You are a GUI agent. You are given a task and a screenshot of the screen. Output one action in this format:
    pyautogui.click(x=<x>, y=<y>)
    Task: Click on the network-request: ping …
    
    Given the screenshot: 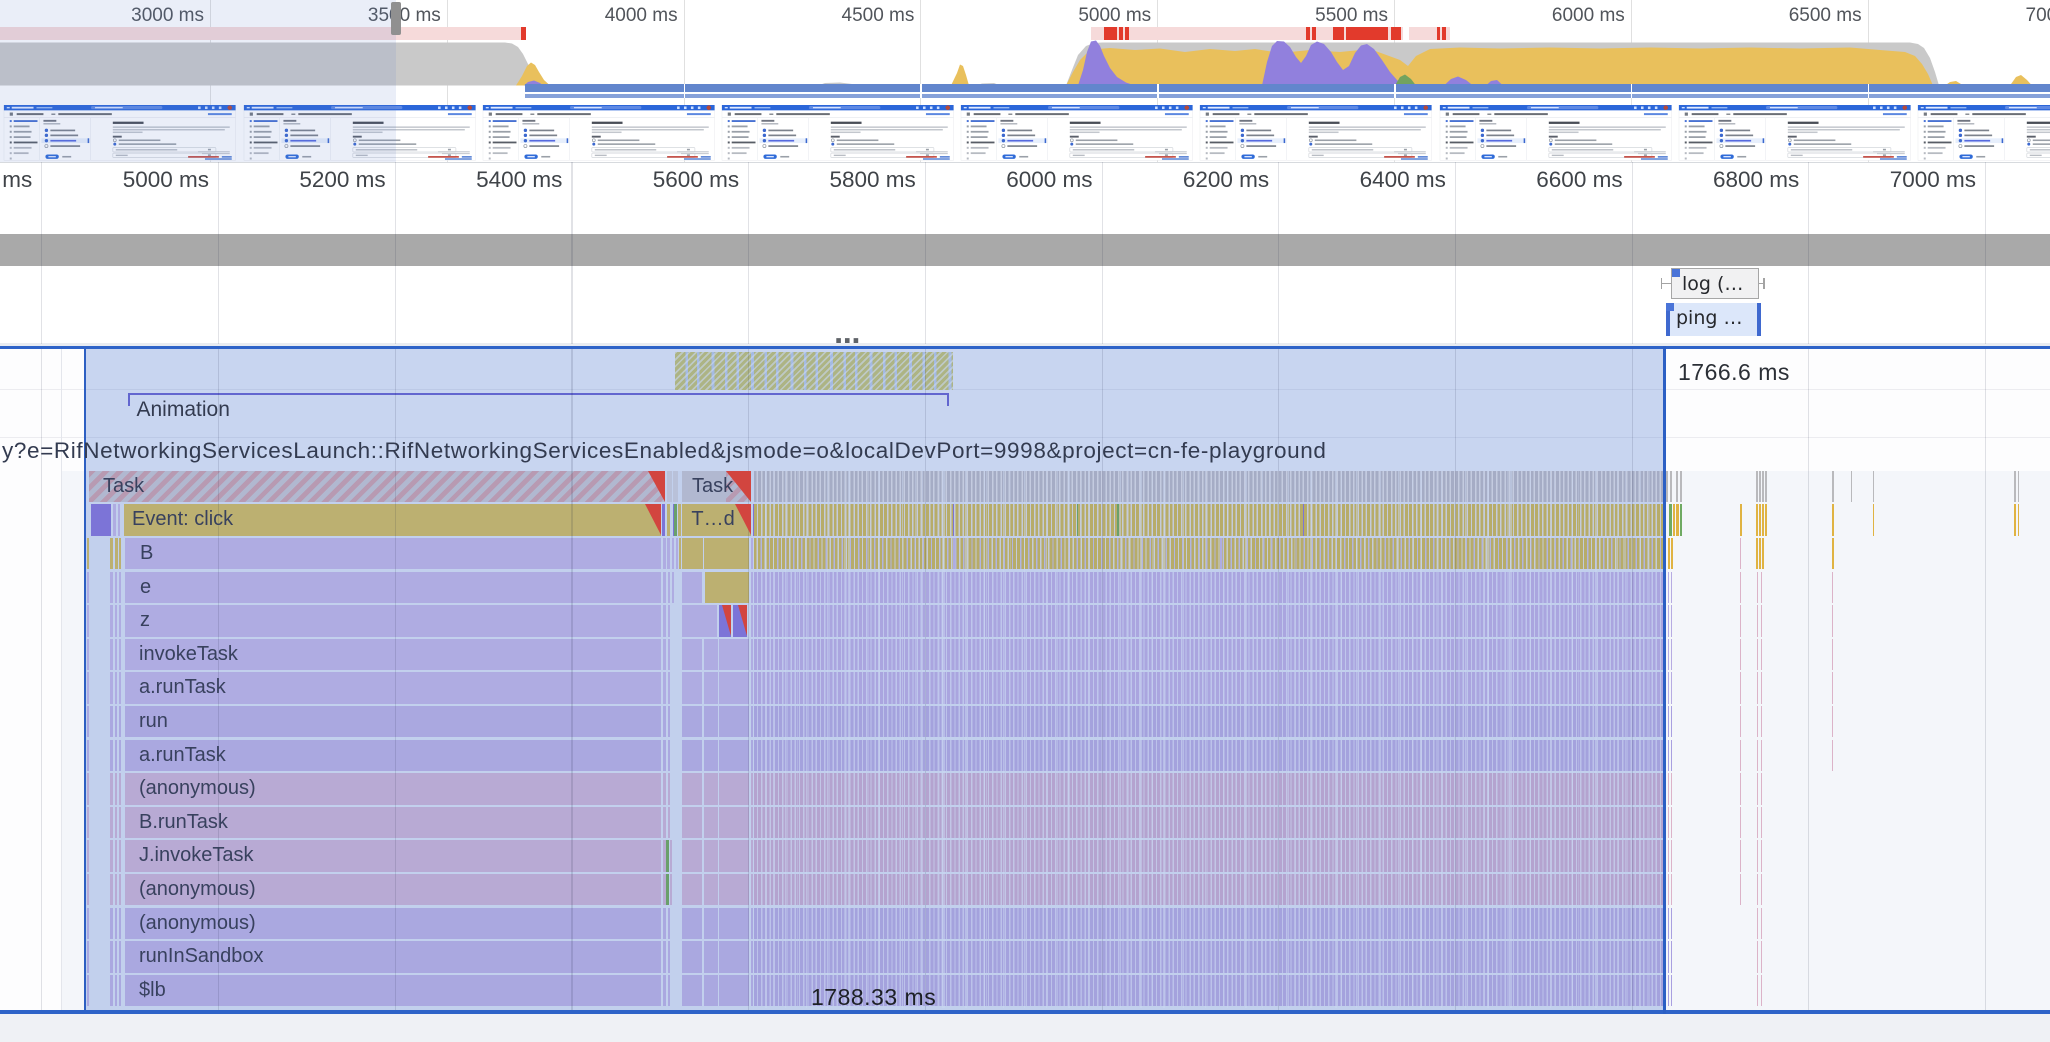 What is the action you would take?
    pyautogui.click(x=1713, y=319)
    